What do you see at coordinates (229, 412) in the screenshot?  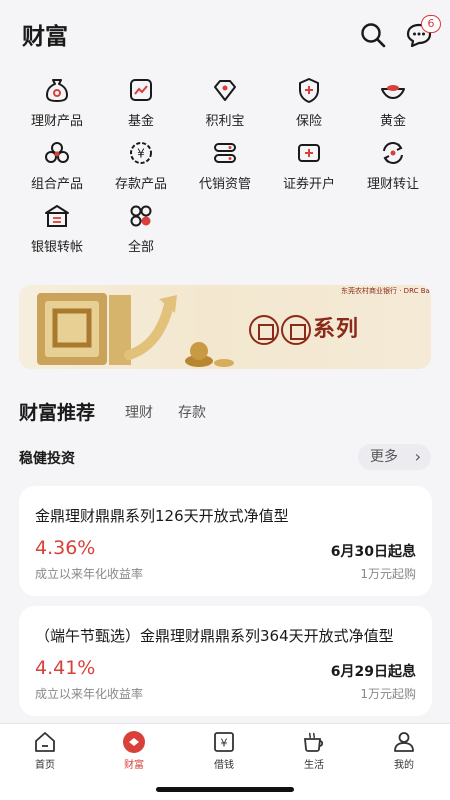 I see `recommend-tabs: 财富推荐 理财 存款` at bounding box center [229, 412].